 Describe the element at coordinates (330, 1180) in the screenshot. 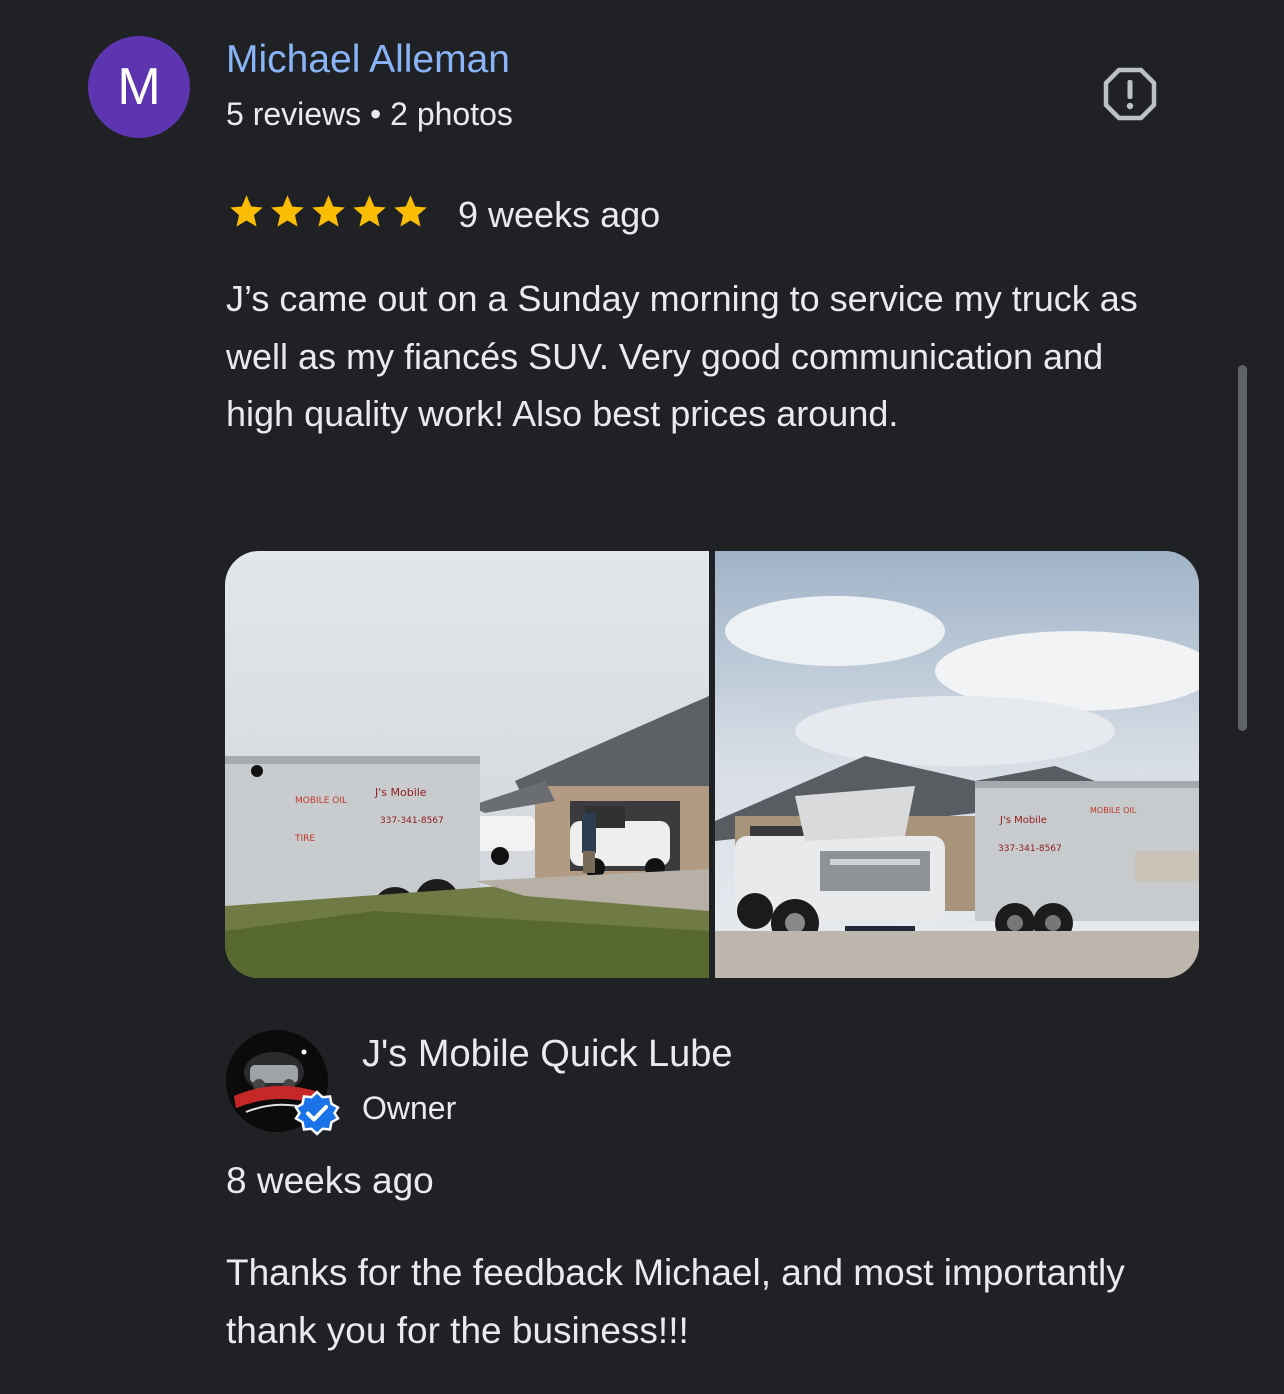

I see `reply-date: 8 weeks ago` at that location.